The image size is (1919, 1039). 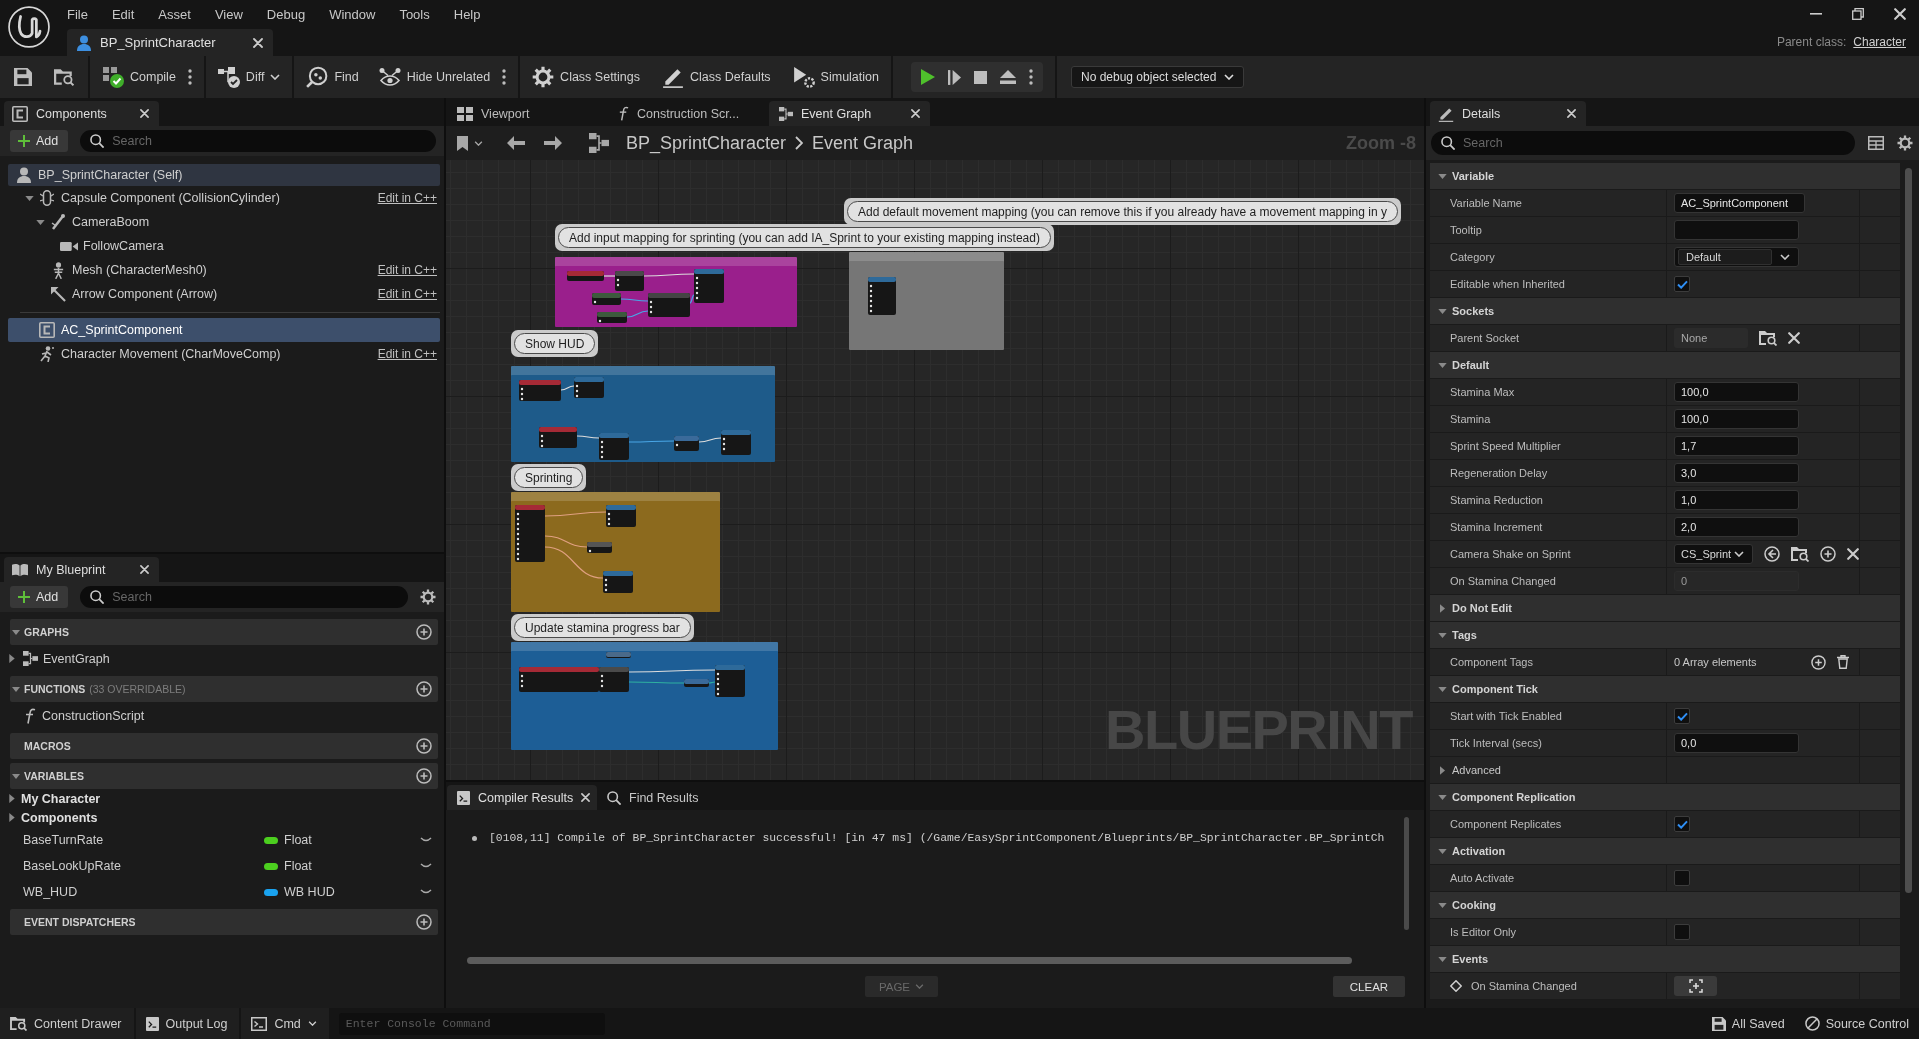 What do you see at coordinates (174, 14) in the screenshot?
I see `menu-item: Asset` at bounding box center [174, 14].